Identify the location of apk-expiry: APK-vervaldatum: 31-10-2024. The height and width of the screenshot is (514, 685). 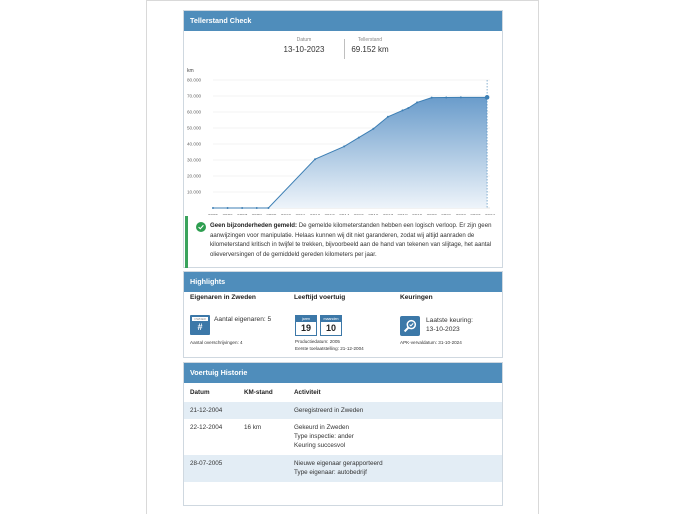
(431, 342).